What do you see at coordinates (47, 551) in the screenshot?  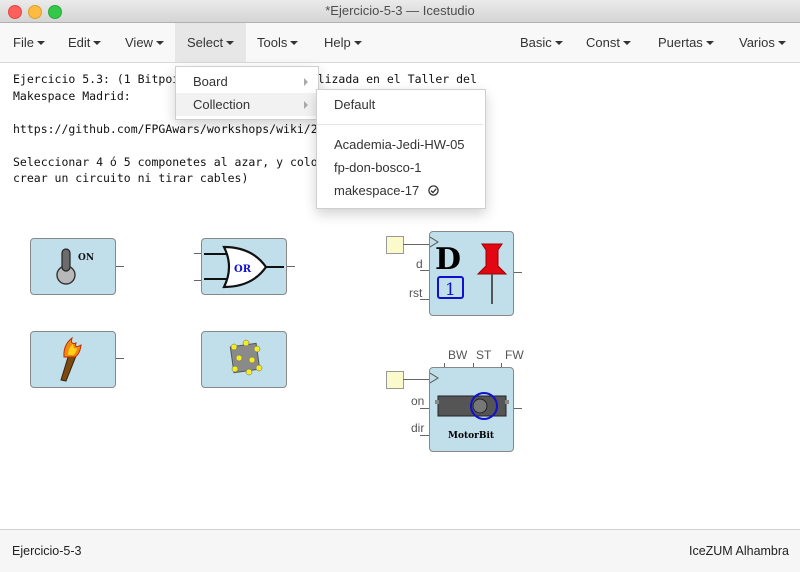 I see `project-name: Ejercicio-5-3` at bounding box center [47, 551].